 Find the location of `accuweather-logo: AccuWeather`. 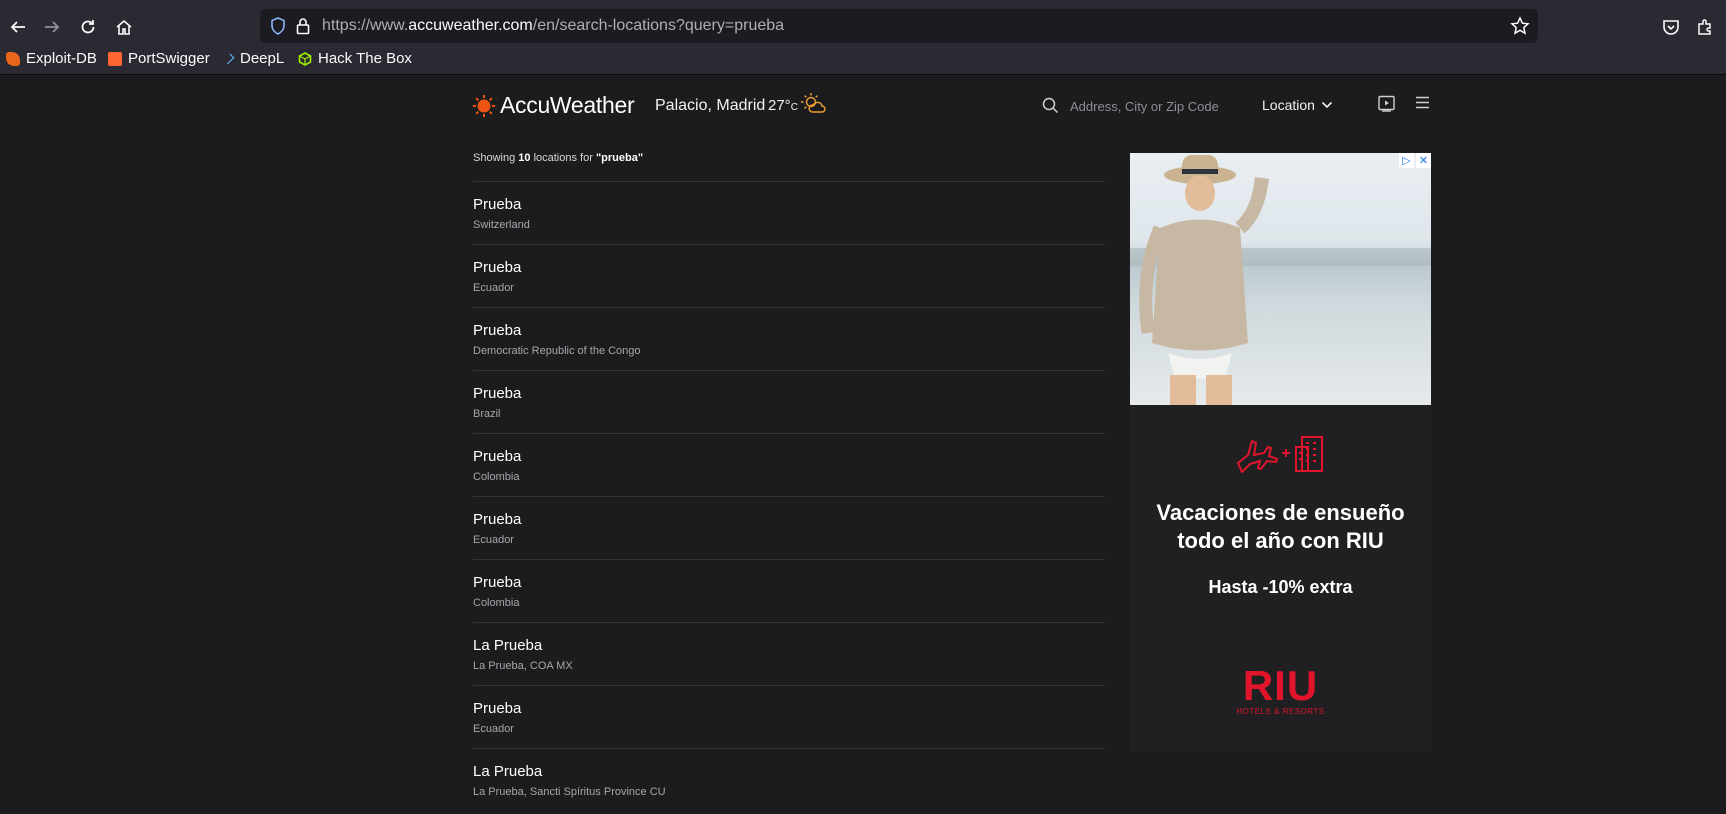

accuweather-logo: AccuWeather is located at coordinates (553, 105).